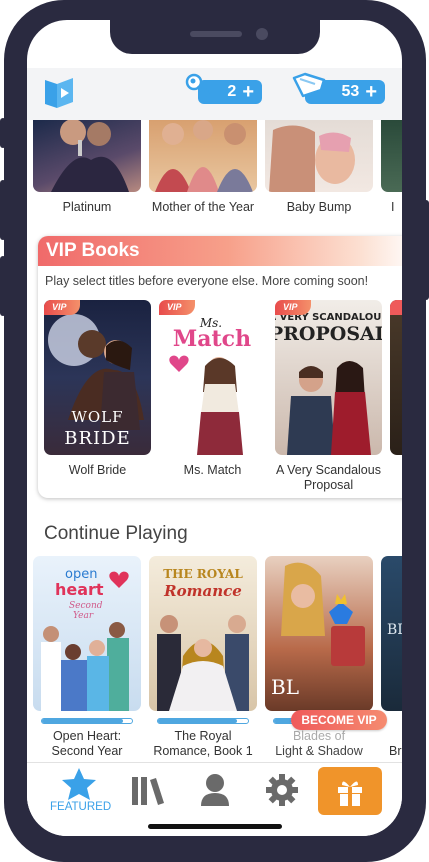 The image size is (429, 862). I want to click on tab-settings, so click(282, 791).